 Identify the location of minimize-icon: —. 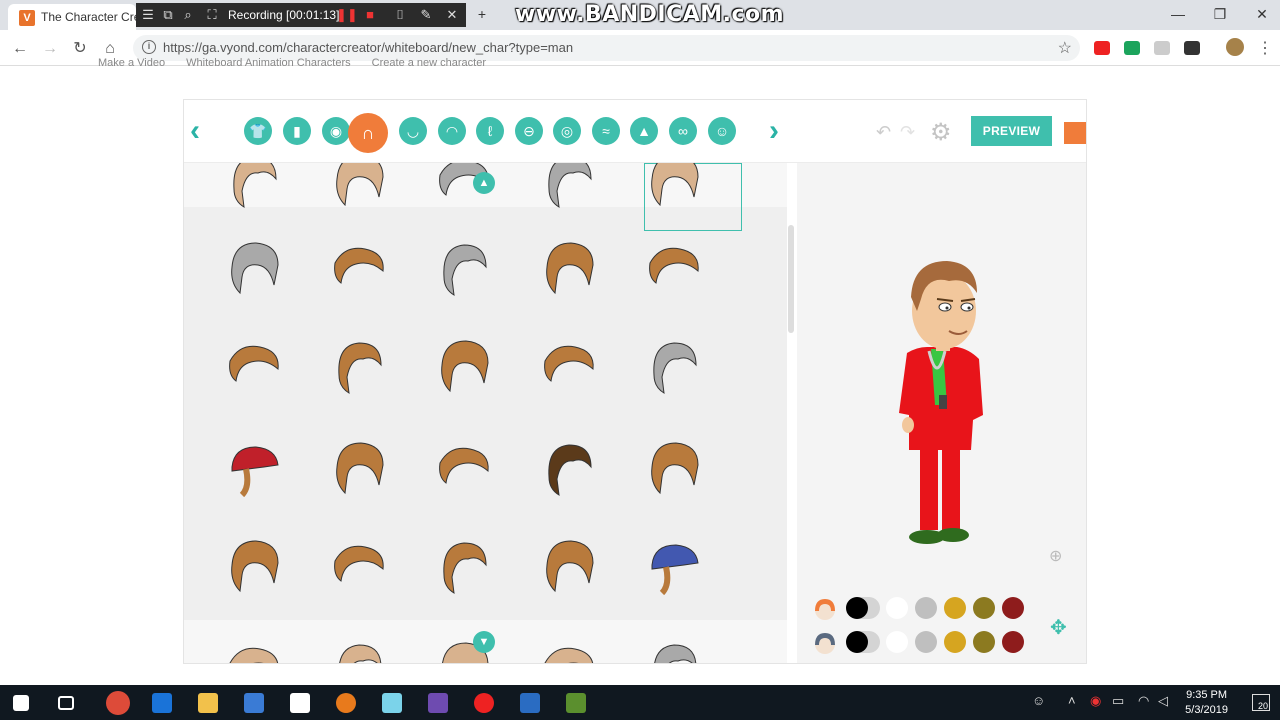
(1178, 14).